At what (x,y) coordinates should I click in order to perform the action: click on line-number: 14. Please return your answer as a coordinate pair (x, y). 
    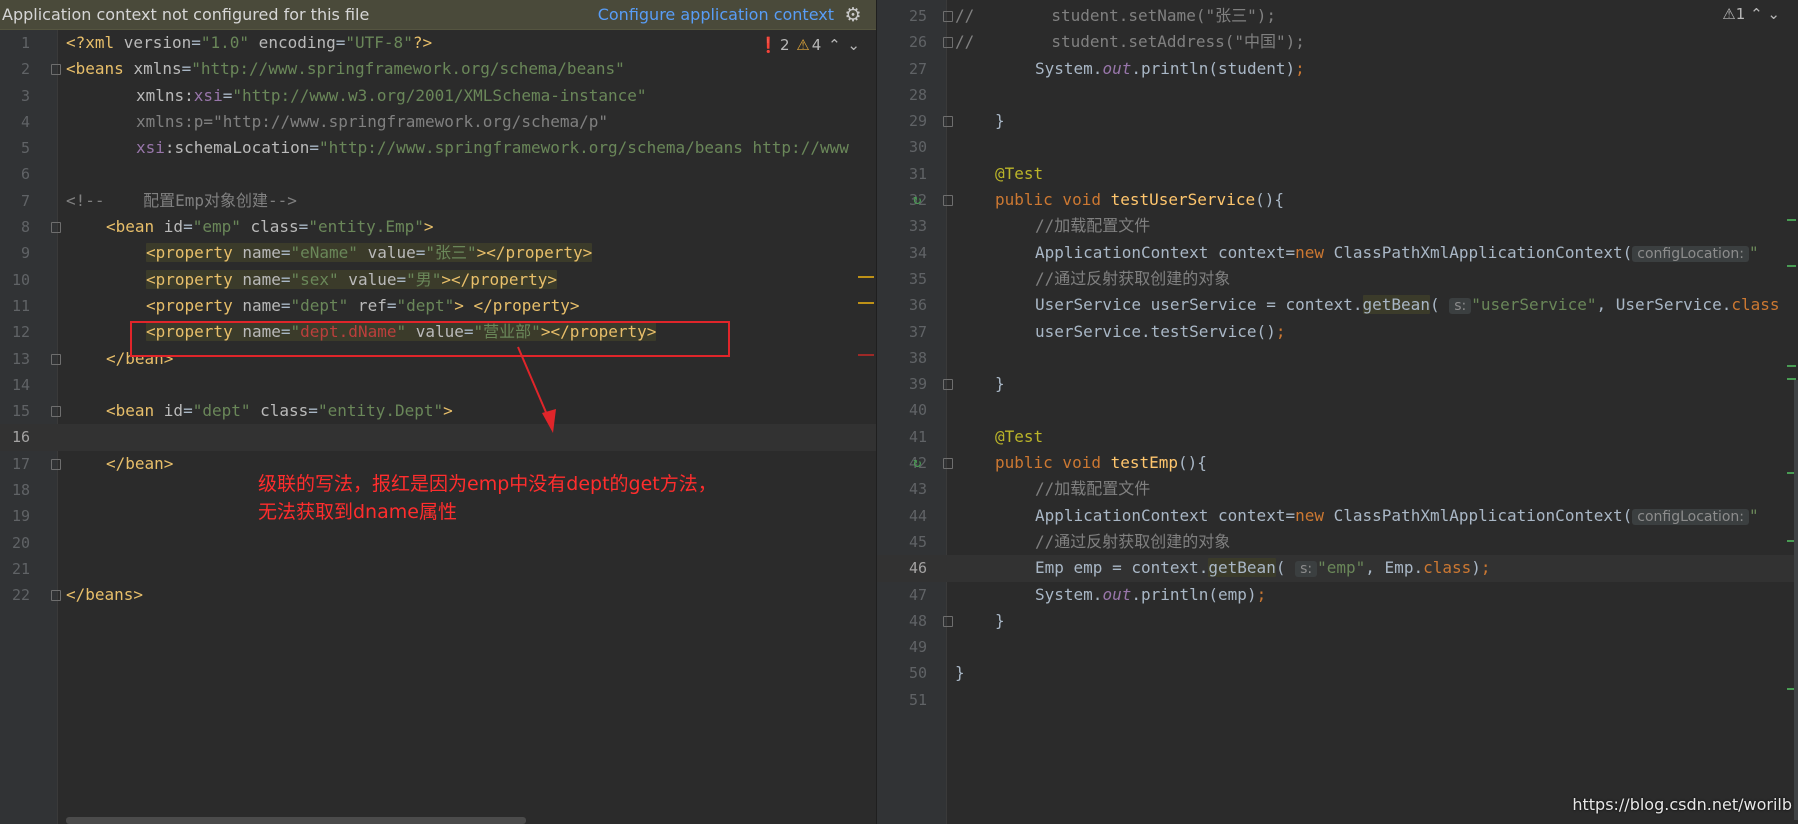
    Looking at the image, I should click on (20, 384).